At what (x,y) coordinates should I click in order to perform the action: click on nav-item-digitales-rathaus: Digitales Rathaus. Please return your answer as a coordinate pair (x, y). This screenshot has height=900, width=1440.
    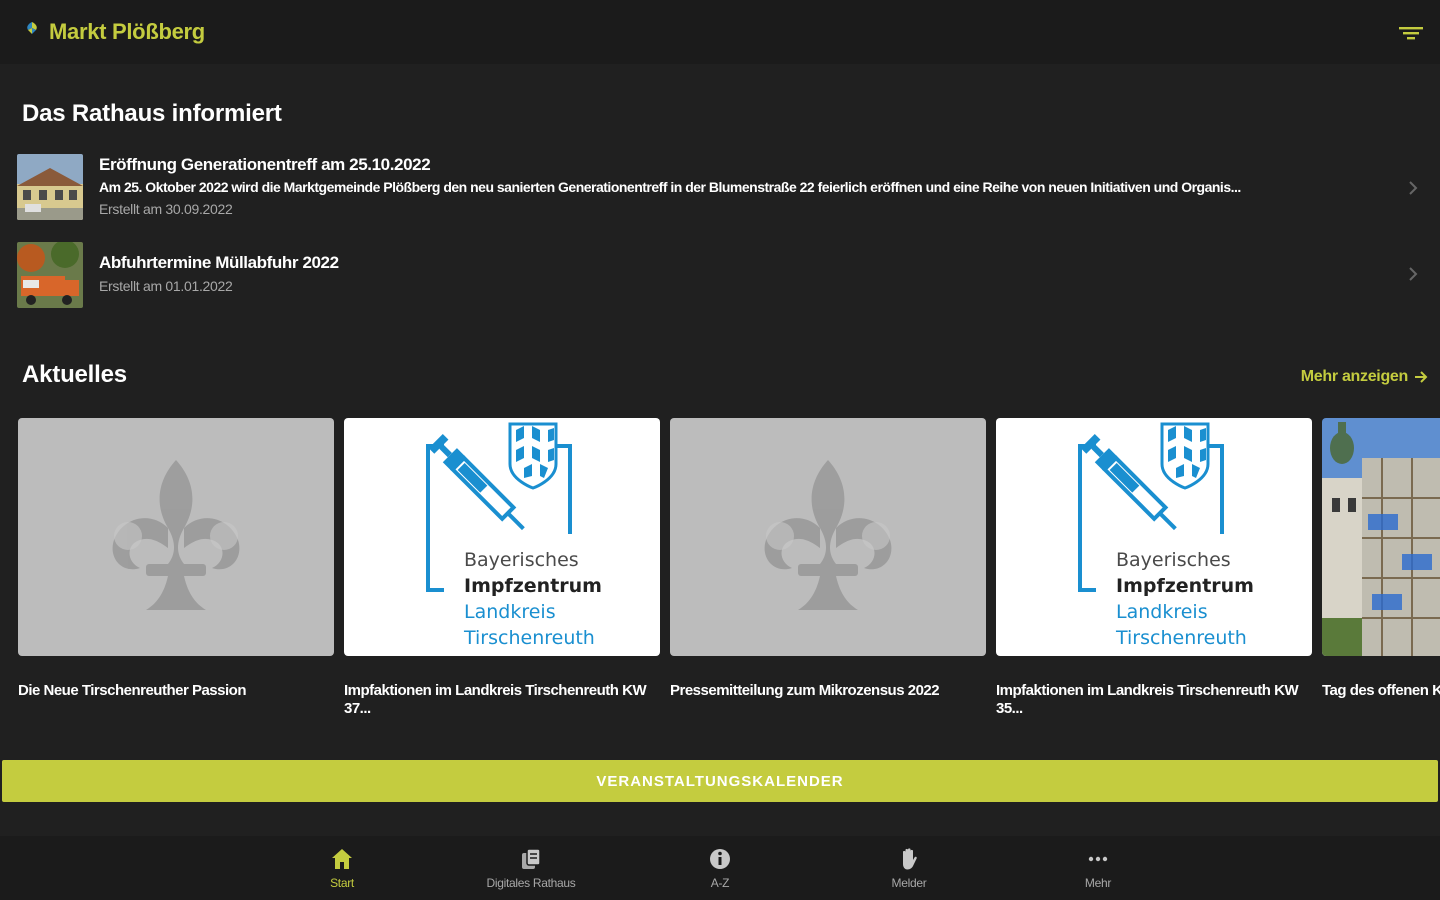
    Looking at the image, I should click on (531, 868).